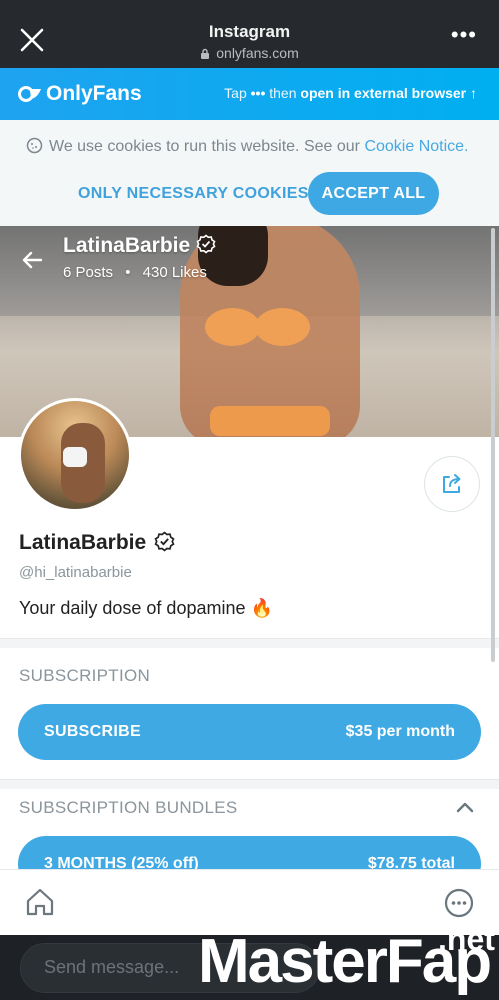 The image size is (499, 1000). What do you see at coordinates (34, 145) in the screenshot?
I see `cookie-icon` at bounding box center [34, 145].